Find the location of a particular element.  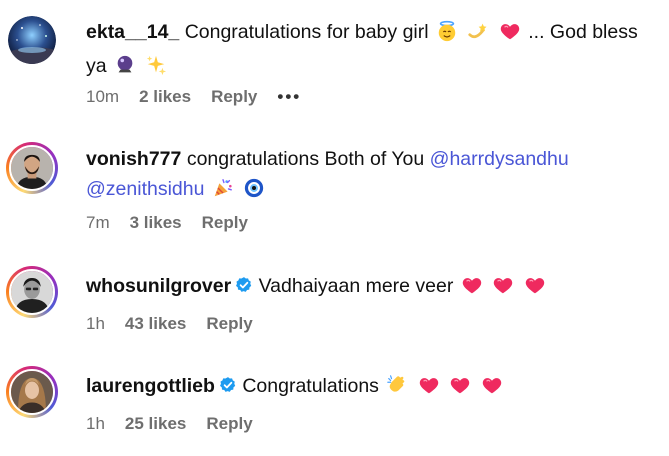

nazar-amulet-emoji-icon is located at coordinates (254, 192).